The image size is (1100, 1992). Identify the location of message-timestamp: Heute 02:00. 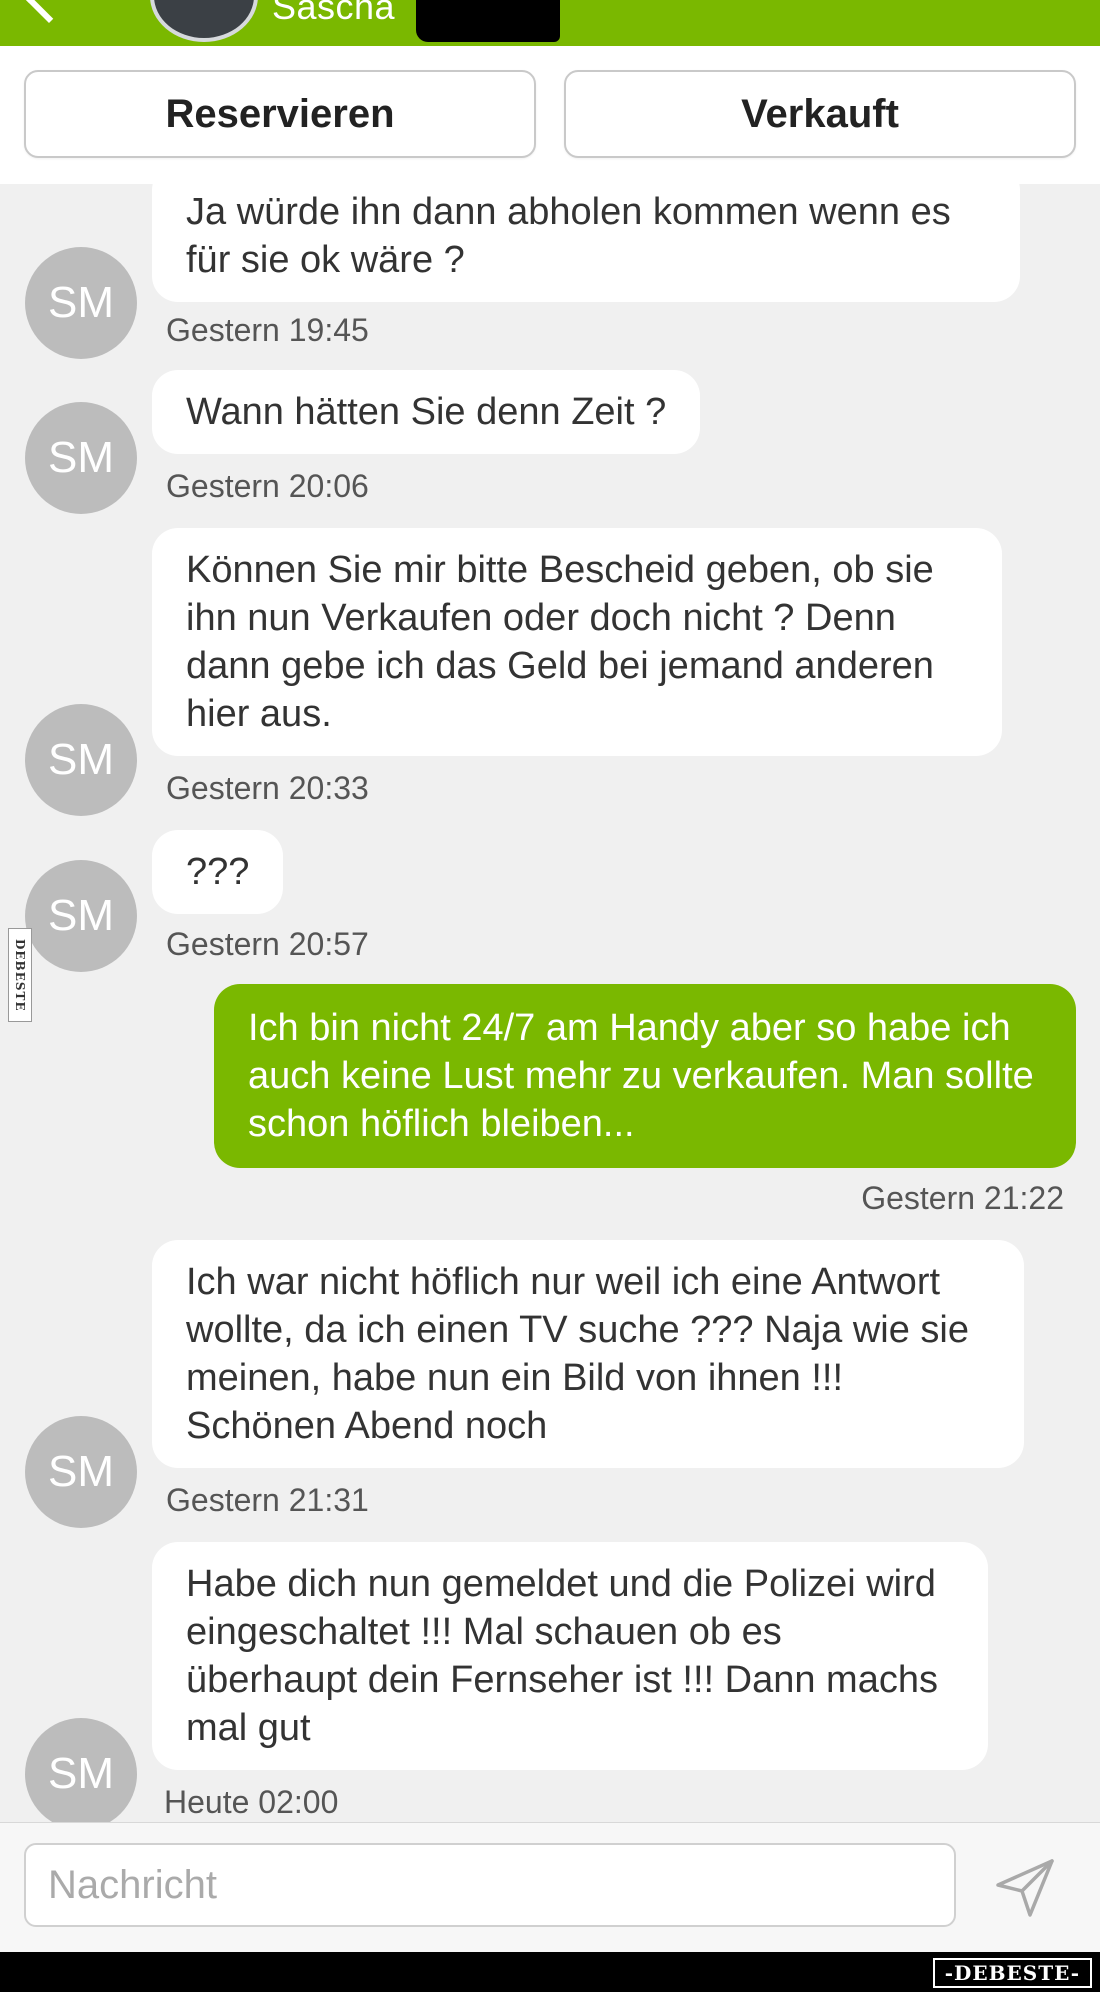
(251, 1802).